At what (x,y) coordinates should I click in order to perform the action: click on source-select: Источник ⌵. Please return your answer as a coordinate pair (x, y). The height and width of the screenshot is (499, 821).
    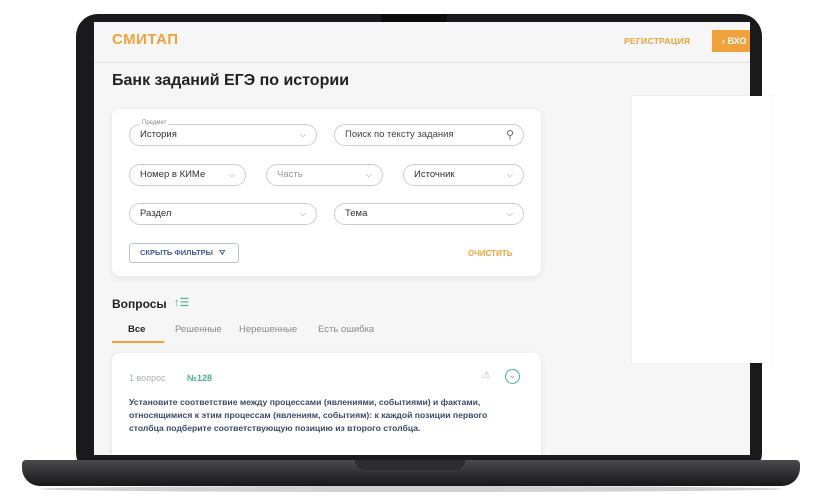
    Looking at the image, I should click on (463, 175).